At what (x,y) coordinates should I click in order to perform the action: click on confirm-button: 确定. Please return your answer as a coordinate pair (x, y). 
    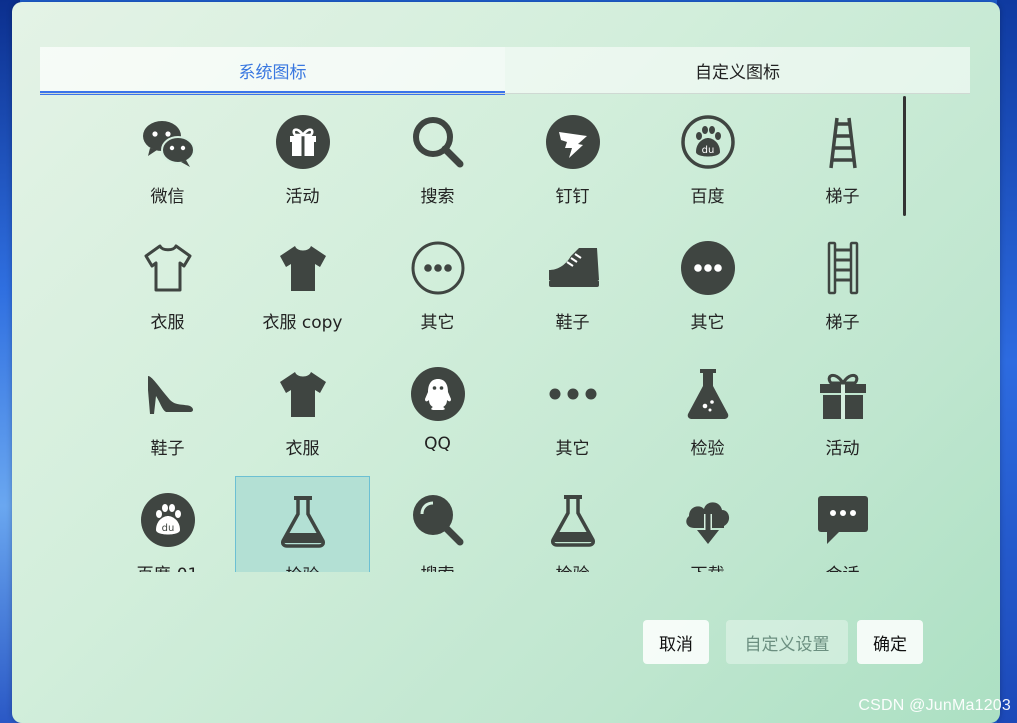
    Looking at the image, I should click on (890, 642).